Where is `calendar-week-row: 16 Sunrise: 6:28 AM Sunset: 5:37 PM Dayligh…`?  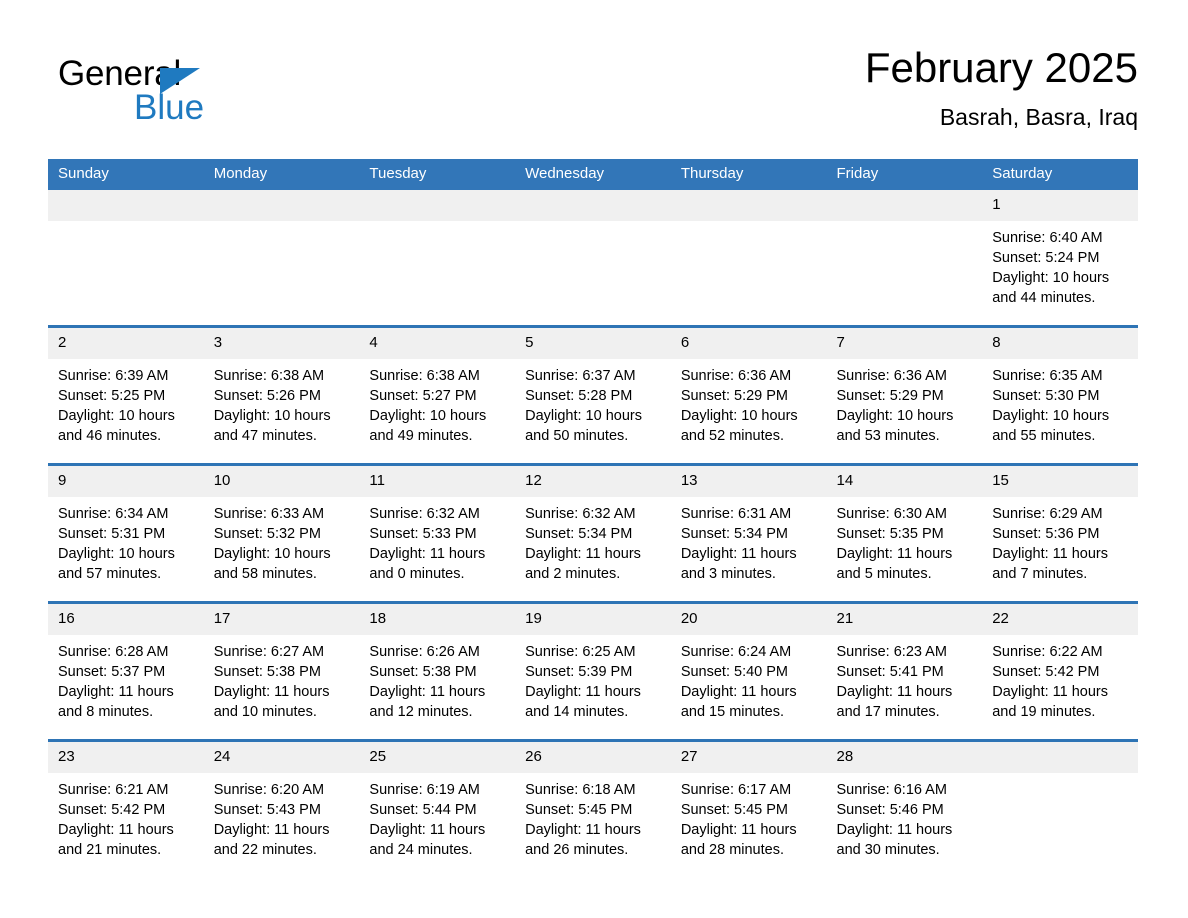 calendar-week-row: 16 Sunrise: 6:28 AM Sunset: 5:37 PM Dayligh… is located at coordinates (593, 671).